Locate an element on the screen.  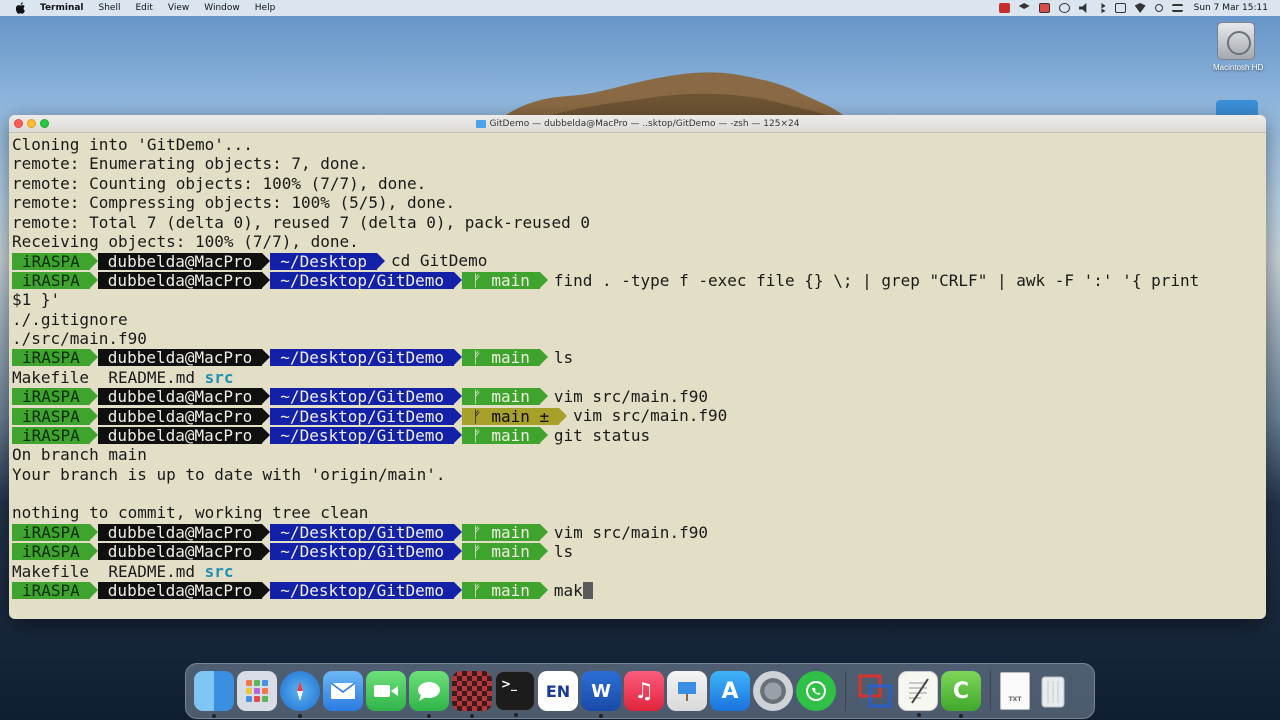
dropbox-icon is located at coordinates (1024, 6).